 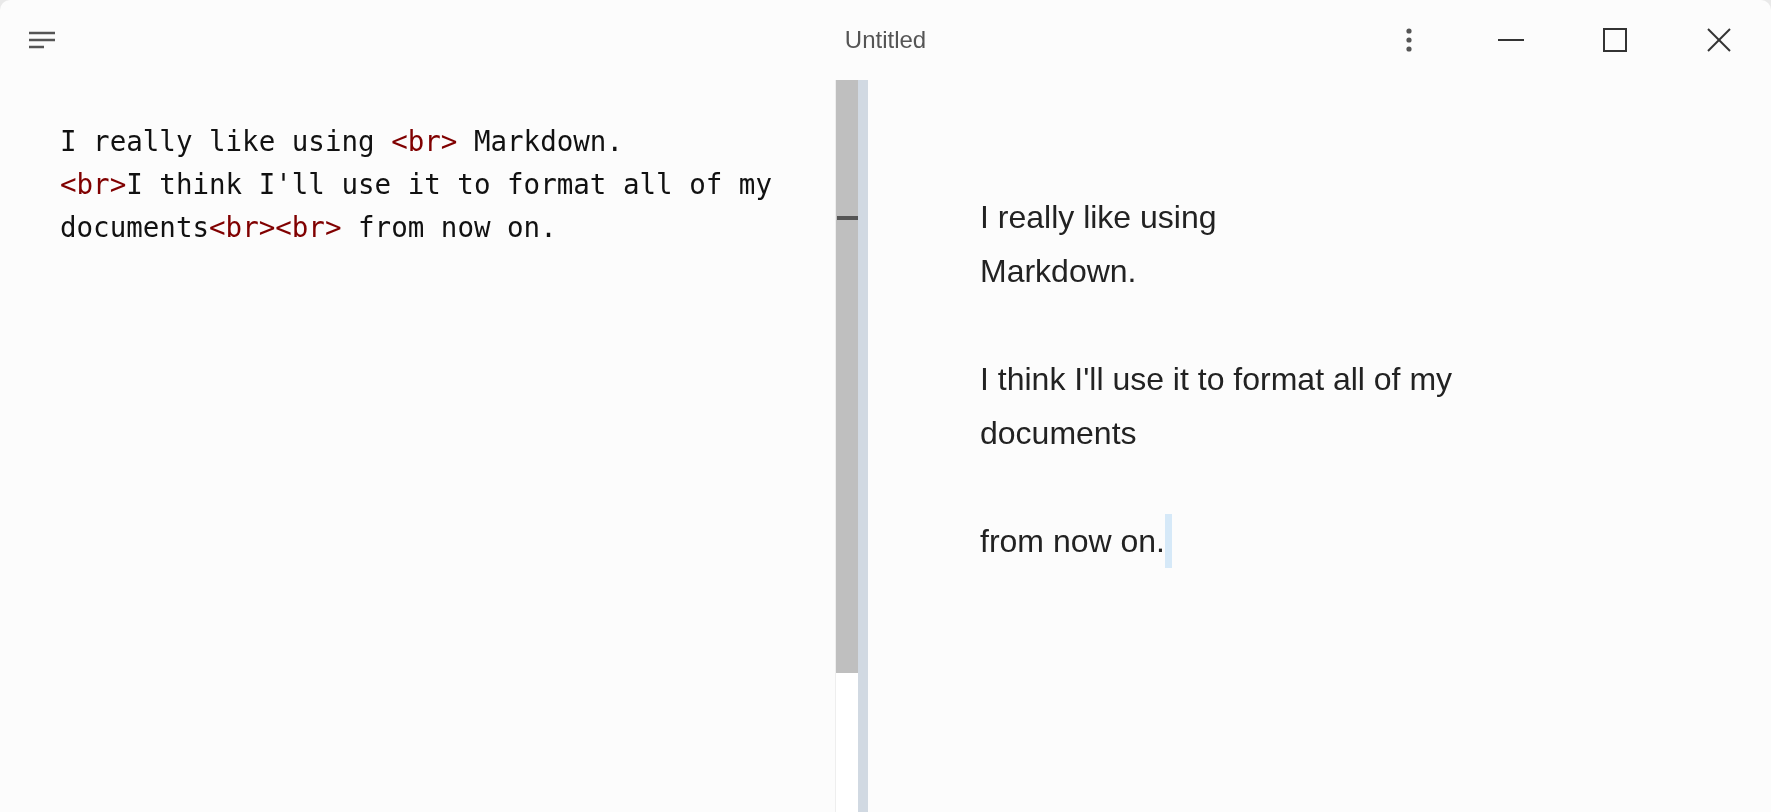 What do you see at coordinates (1168, 541) in the screenshot?
I see `text-cursor` at bounding box center [1168, 541].